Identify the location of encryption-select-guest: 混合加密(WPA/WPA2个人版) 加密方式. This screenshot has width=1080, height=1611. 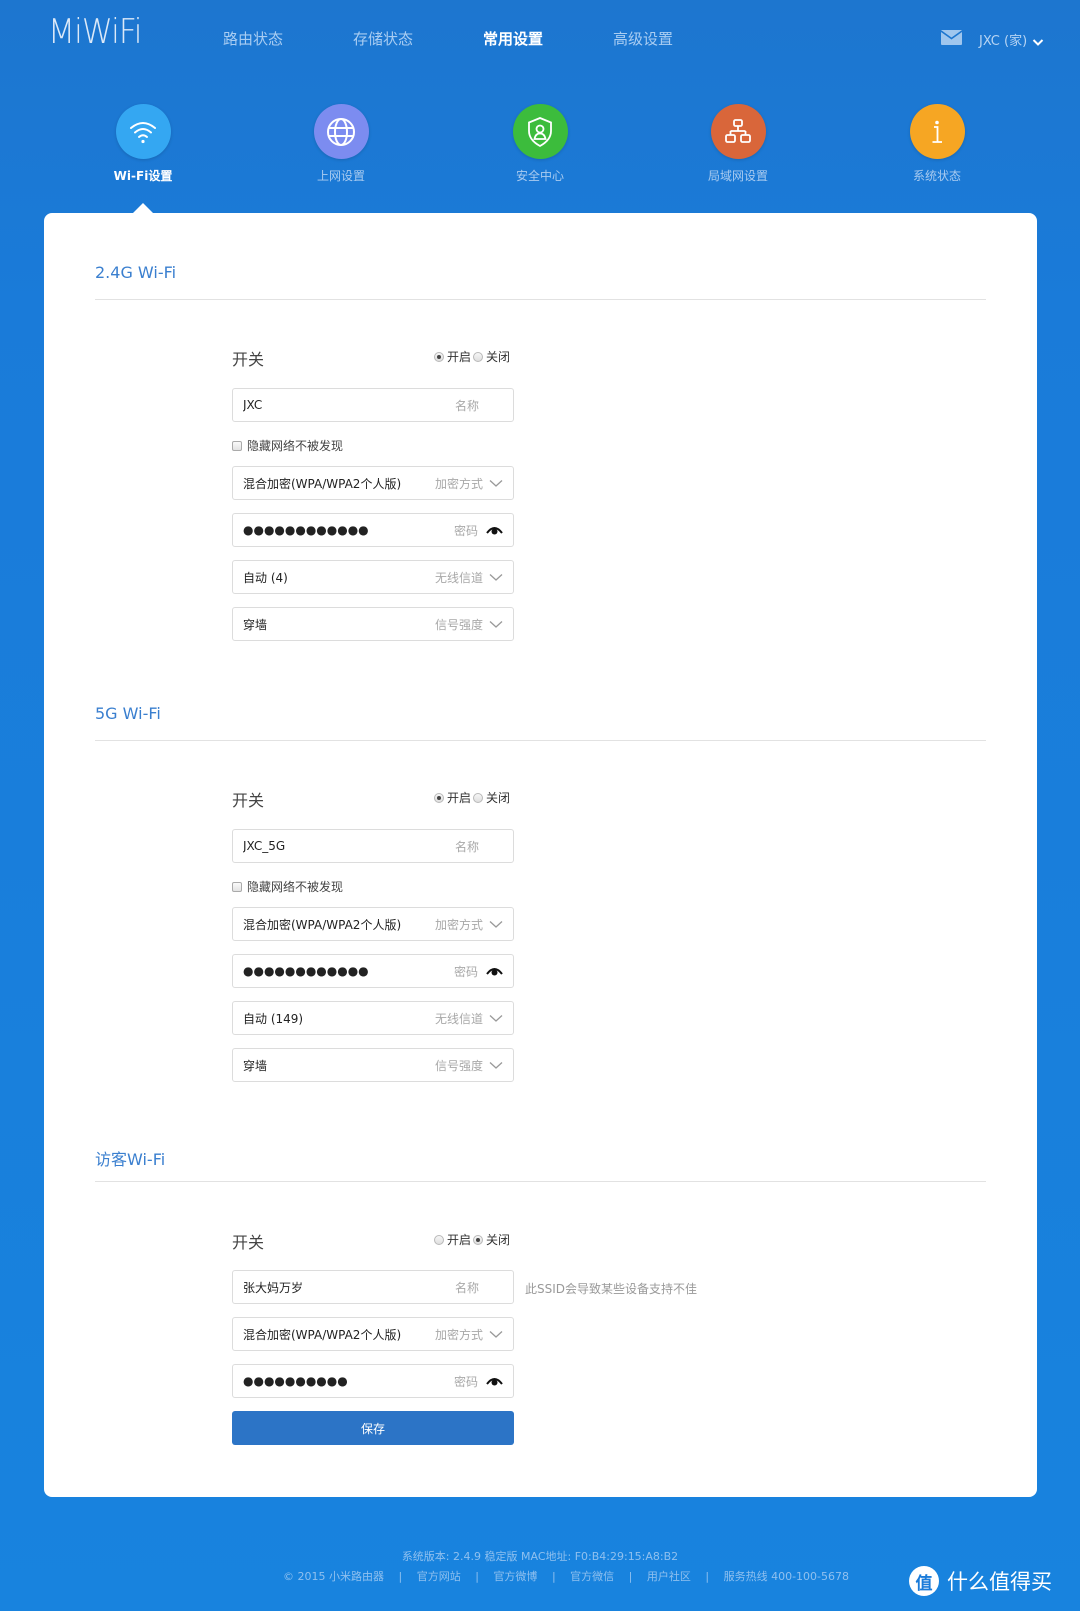
(373, 1334).